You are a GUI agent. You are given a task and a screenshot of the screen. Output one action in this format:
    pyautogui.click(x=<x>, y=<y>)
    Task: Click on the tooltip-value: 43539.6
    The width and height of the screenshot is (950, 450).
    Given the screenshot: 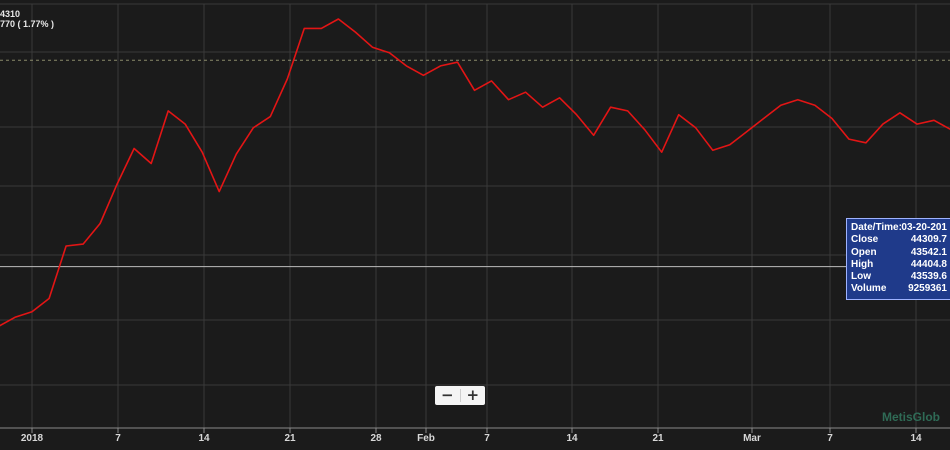 What is the action you would take?
    pyautogui.click(x=928, y=277)
    